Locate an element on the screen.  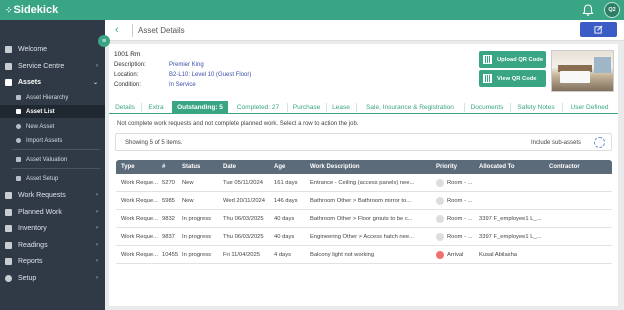
sidebar-item-assets: Assets ⌄ is located at coordinates (52, 82).